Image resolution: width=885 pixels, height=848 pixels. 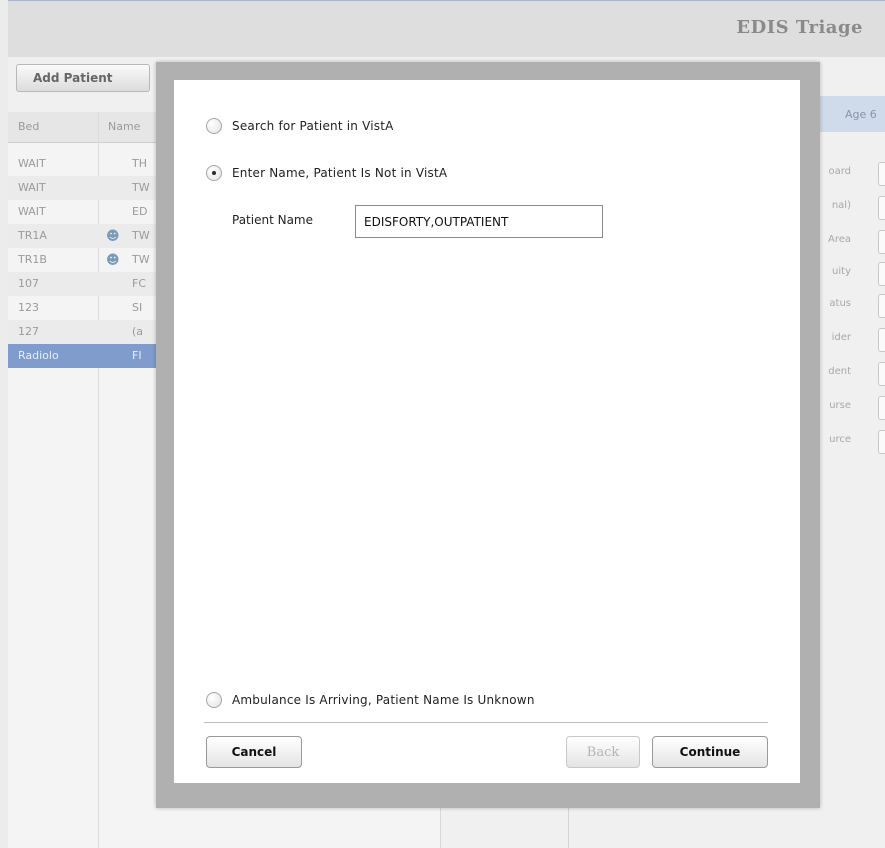 What do you see at coordinates (28, 331) in the screenshot?
I see `bed-cell: 127` at bounding box center [28, 331].